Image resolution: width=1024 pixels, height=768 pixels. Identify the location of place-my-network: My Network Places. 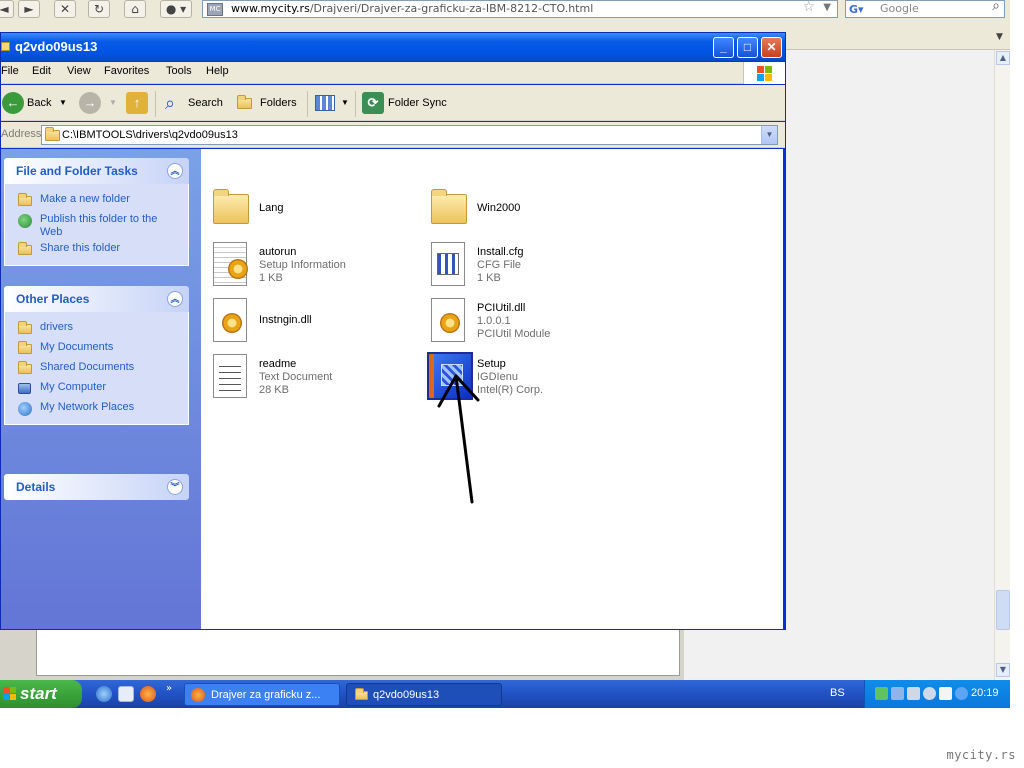
(96, 408).